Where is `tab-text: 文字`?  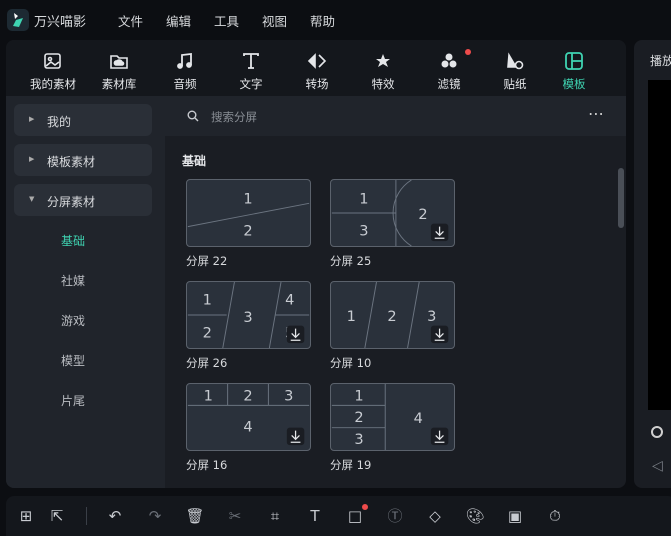
tab-text: 文字 is located at coordinates (251, 71).